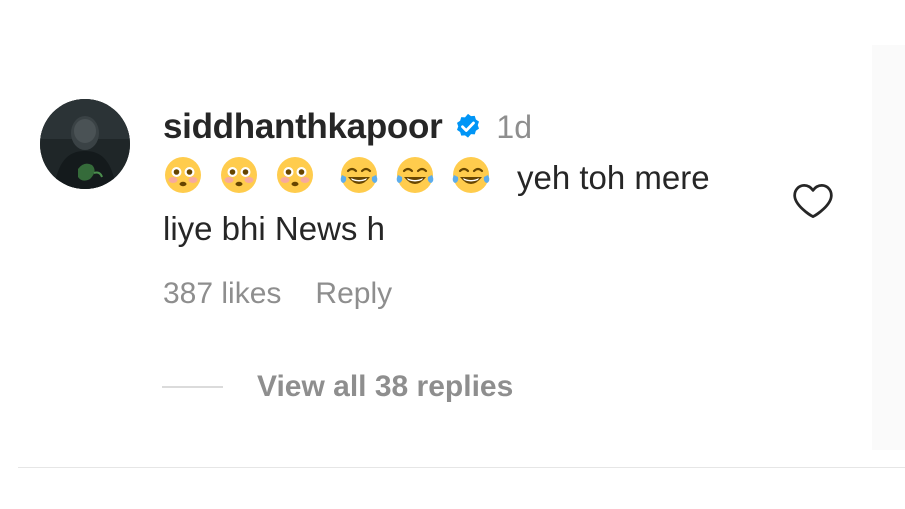 Image resolution: width=905 pixels, height=509 pixels. I want to click on emoji-group, so click(335, 175).